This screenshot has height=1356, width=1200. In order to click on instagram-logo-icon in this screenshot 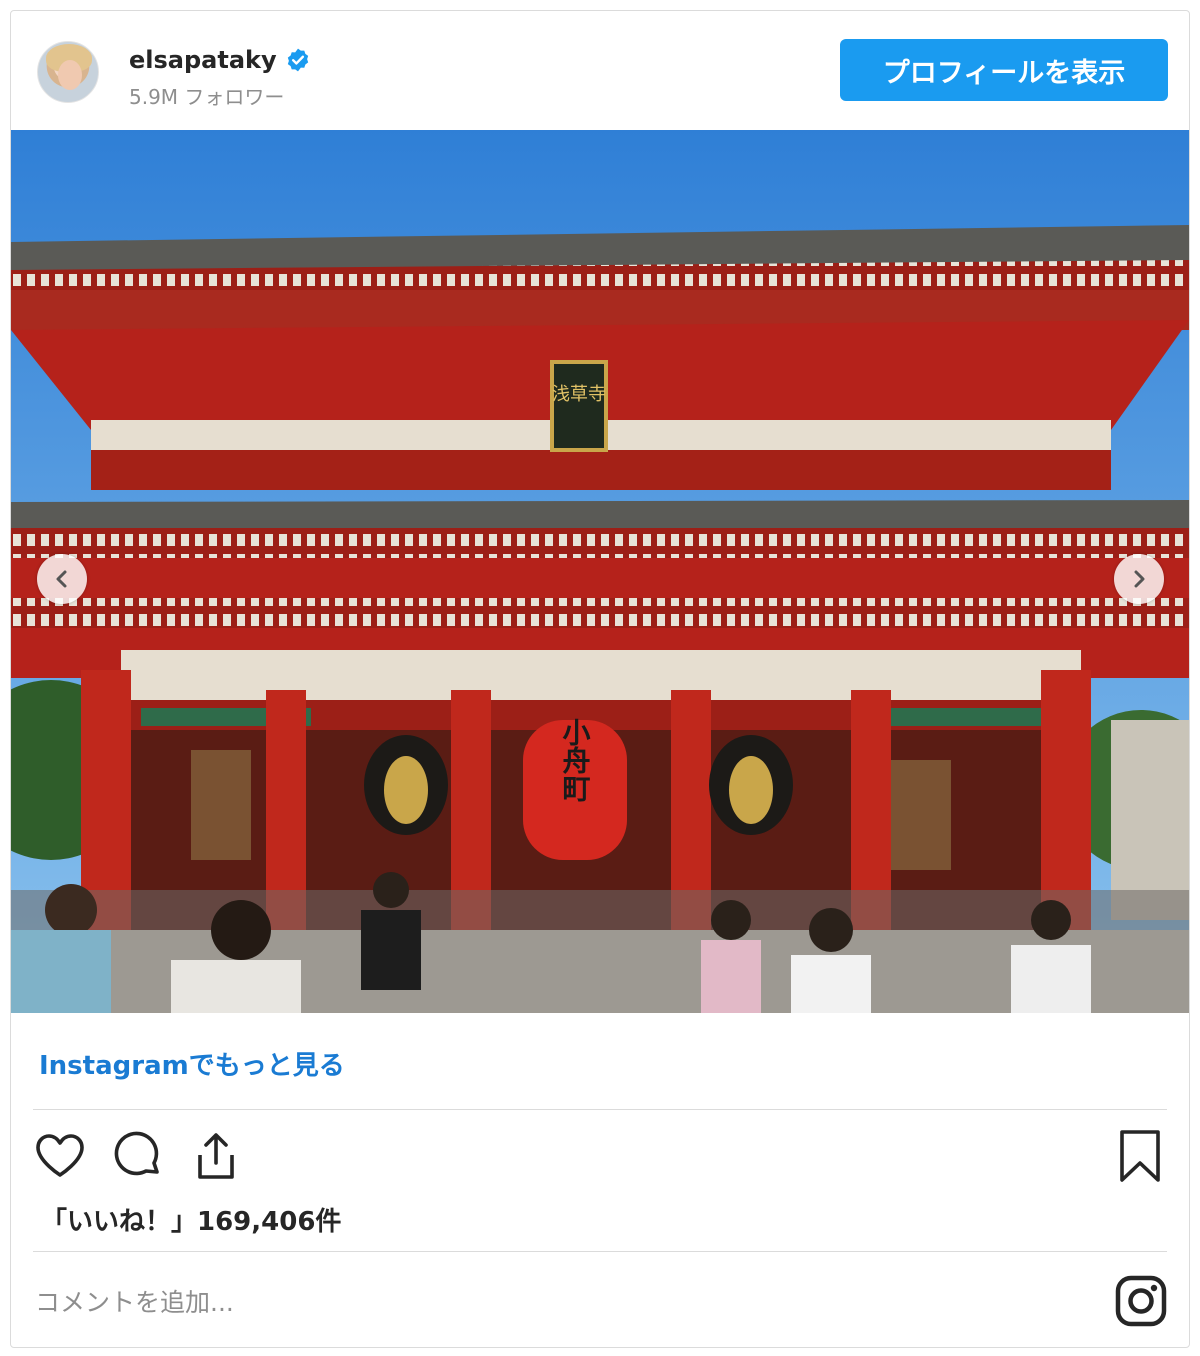, I will do `click(1141, 1301)`.